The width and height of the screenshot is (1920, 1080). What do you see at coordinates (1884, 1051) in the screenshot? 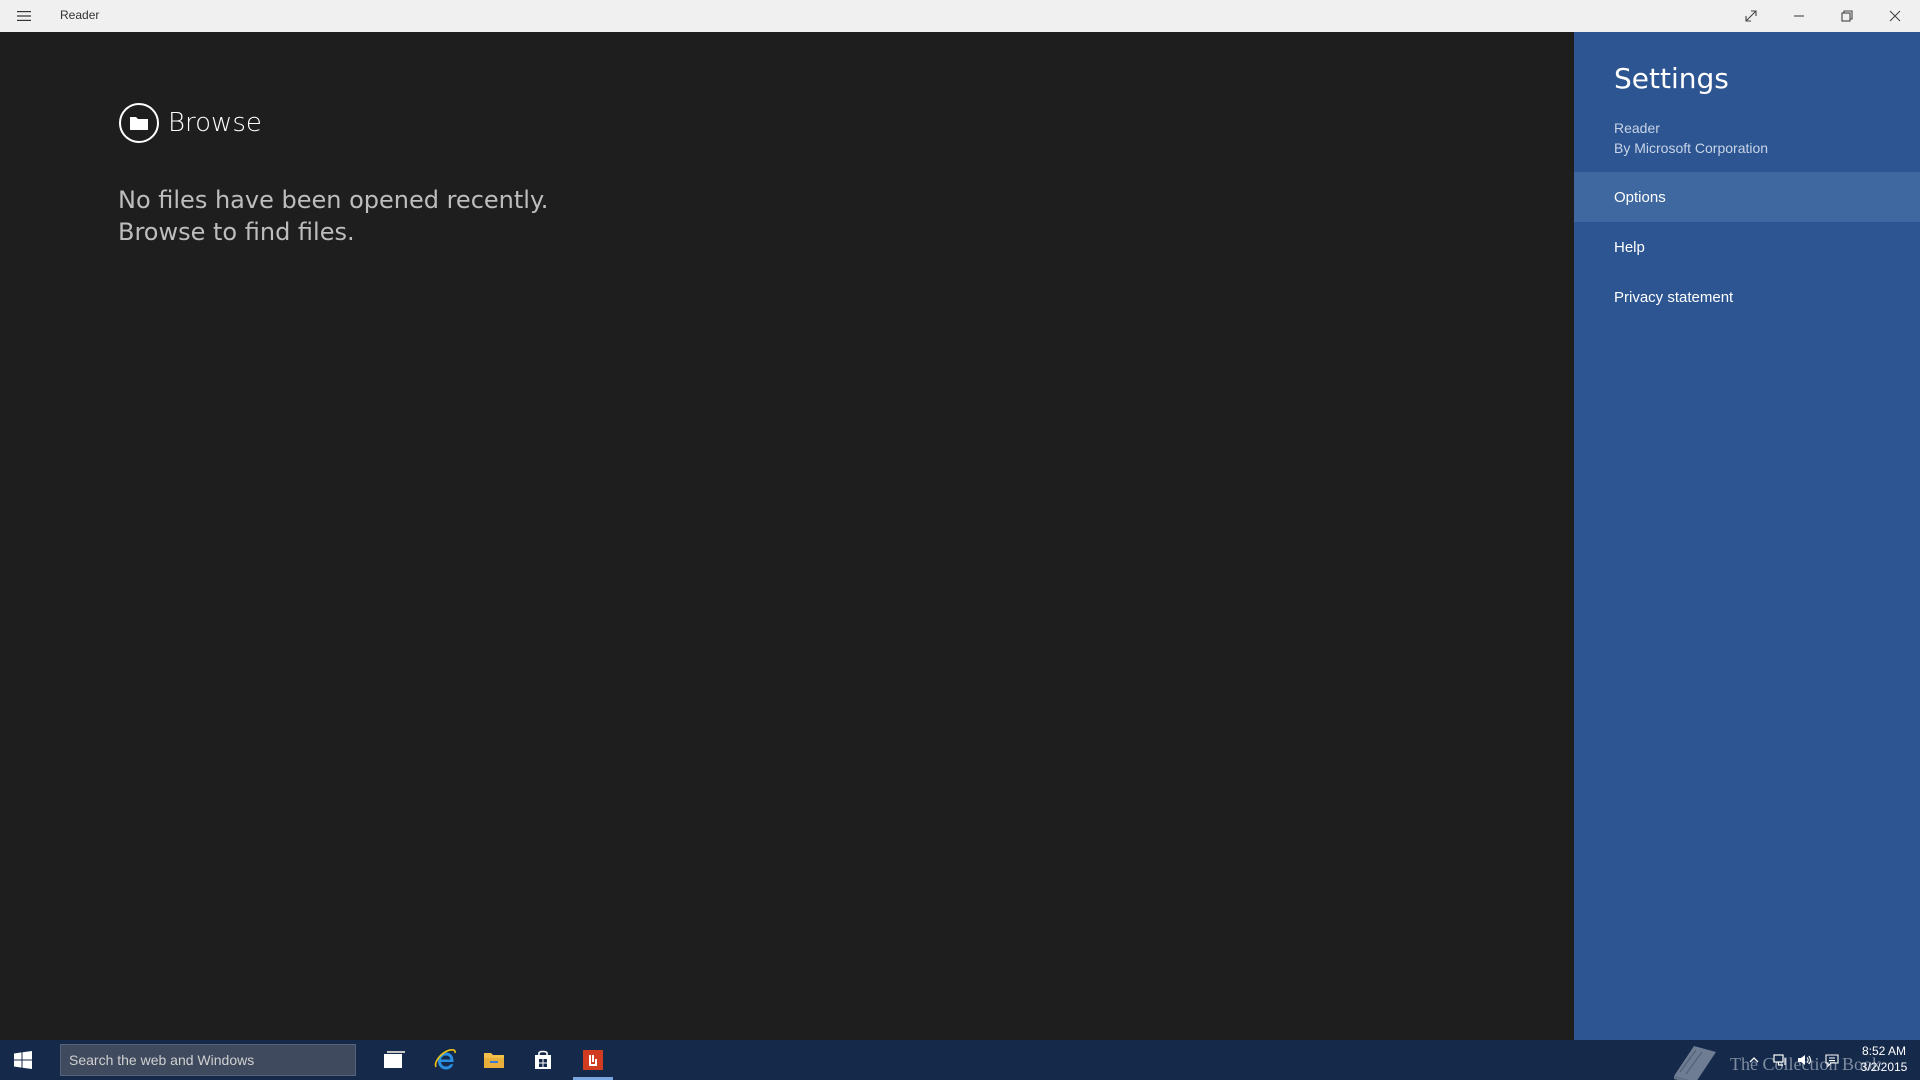
I see `clock-time: 8:52 AM` at bounding box center [1884, 1051].